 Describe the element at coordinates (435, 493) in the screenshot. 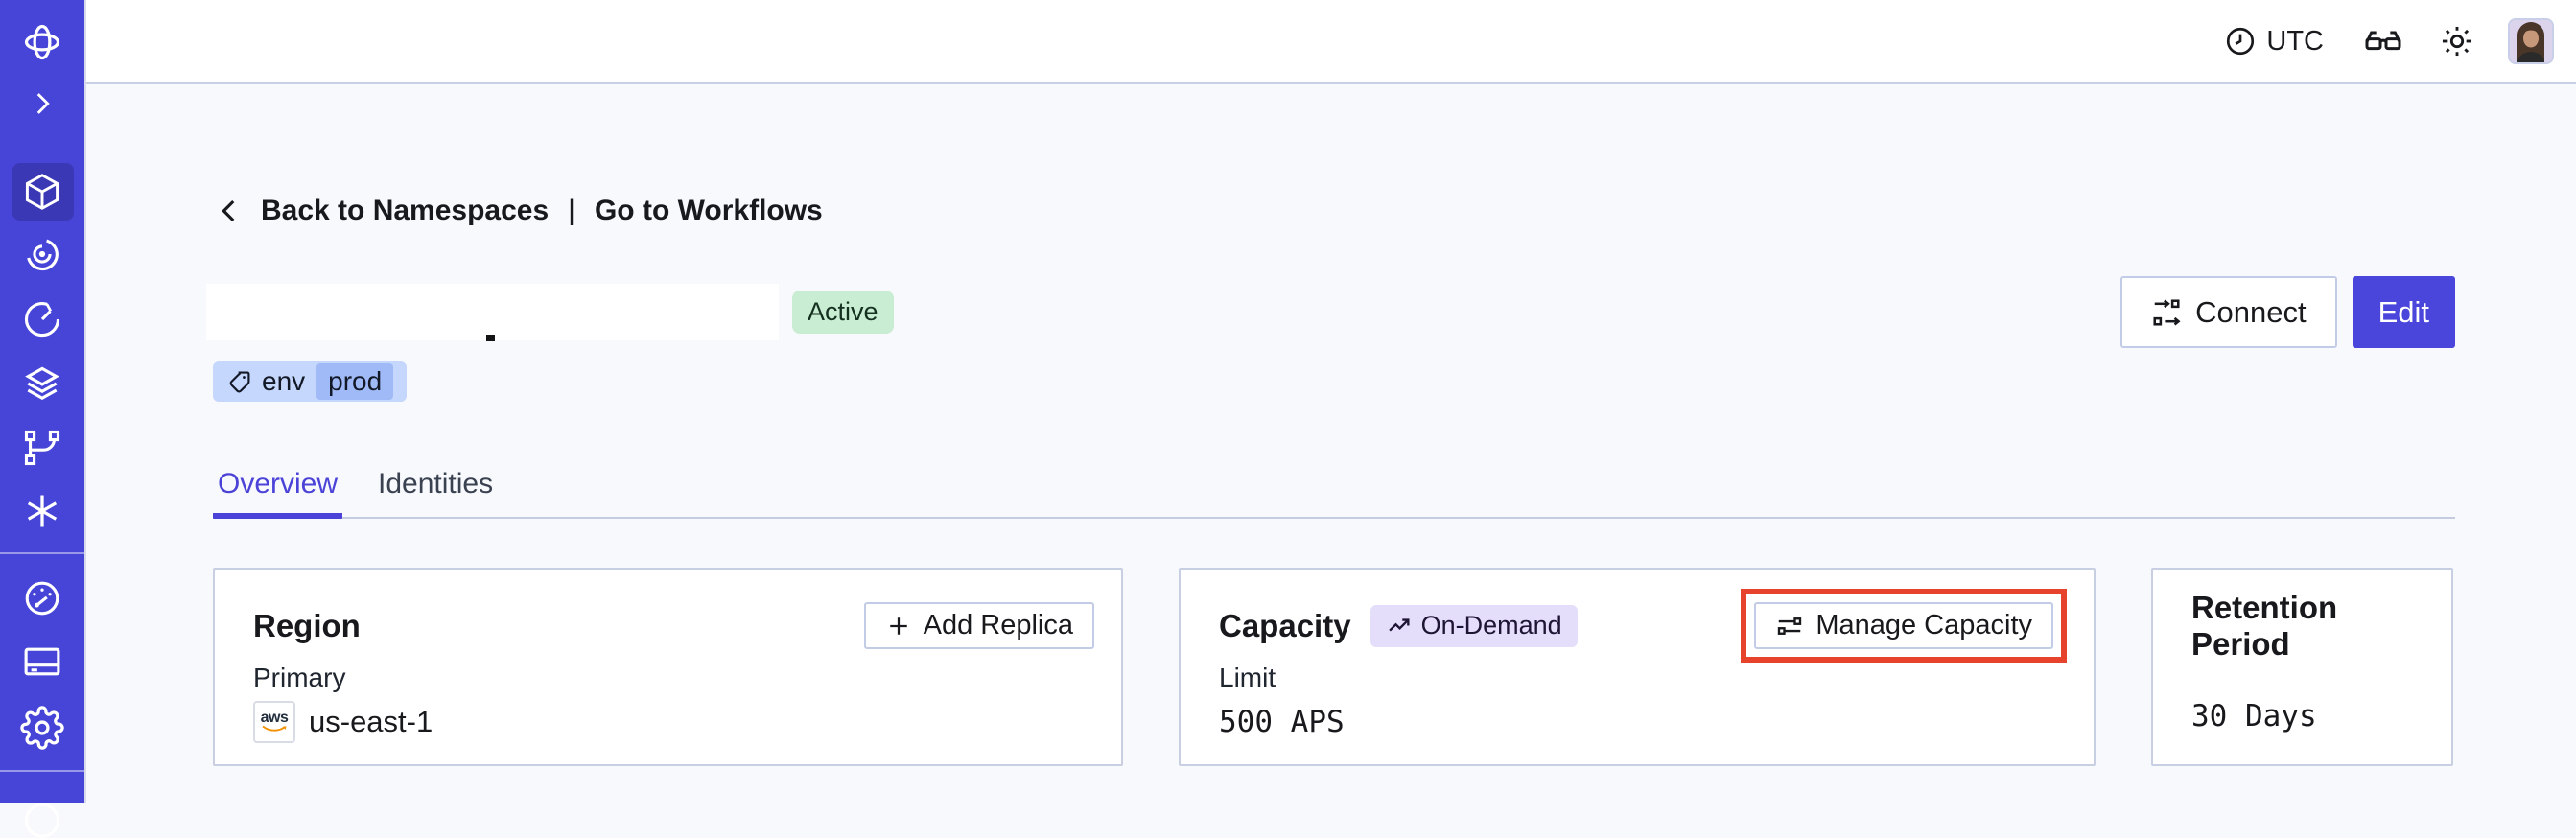

I see `tab-identities: Identities` at that location.